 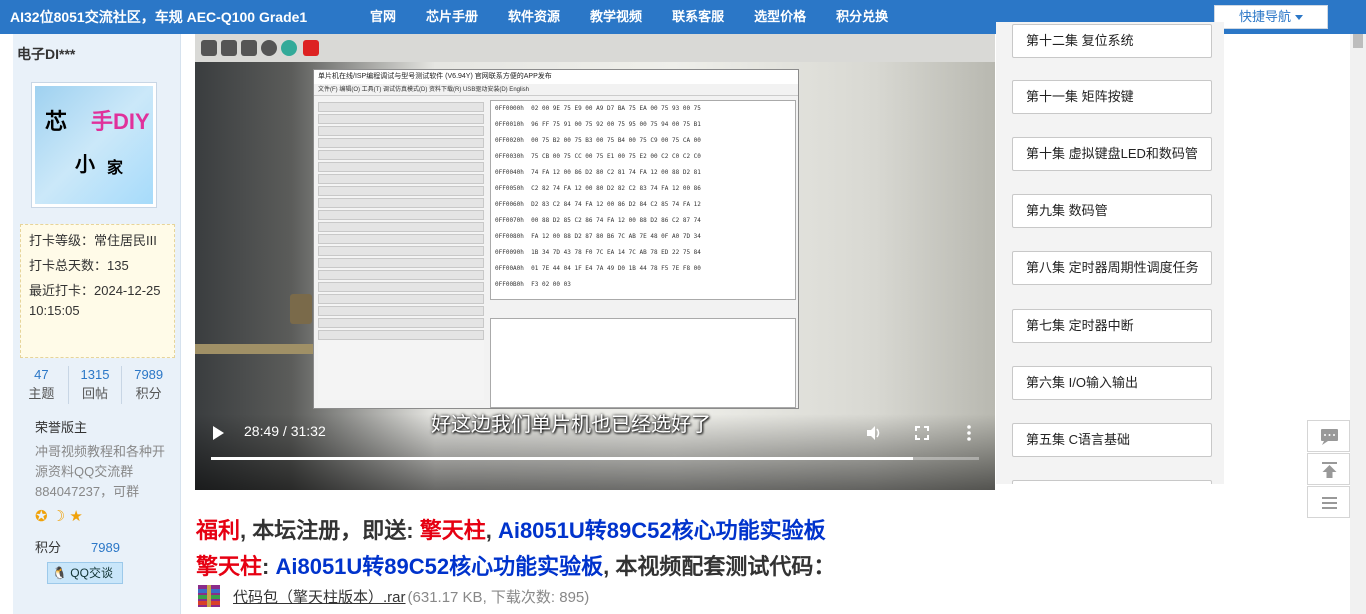 I want to click on episode-item: 第七集 定时器中断, so click(x=1112, y=326).